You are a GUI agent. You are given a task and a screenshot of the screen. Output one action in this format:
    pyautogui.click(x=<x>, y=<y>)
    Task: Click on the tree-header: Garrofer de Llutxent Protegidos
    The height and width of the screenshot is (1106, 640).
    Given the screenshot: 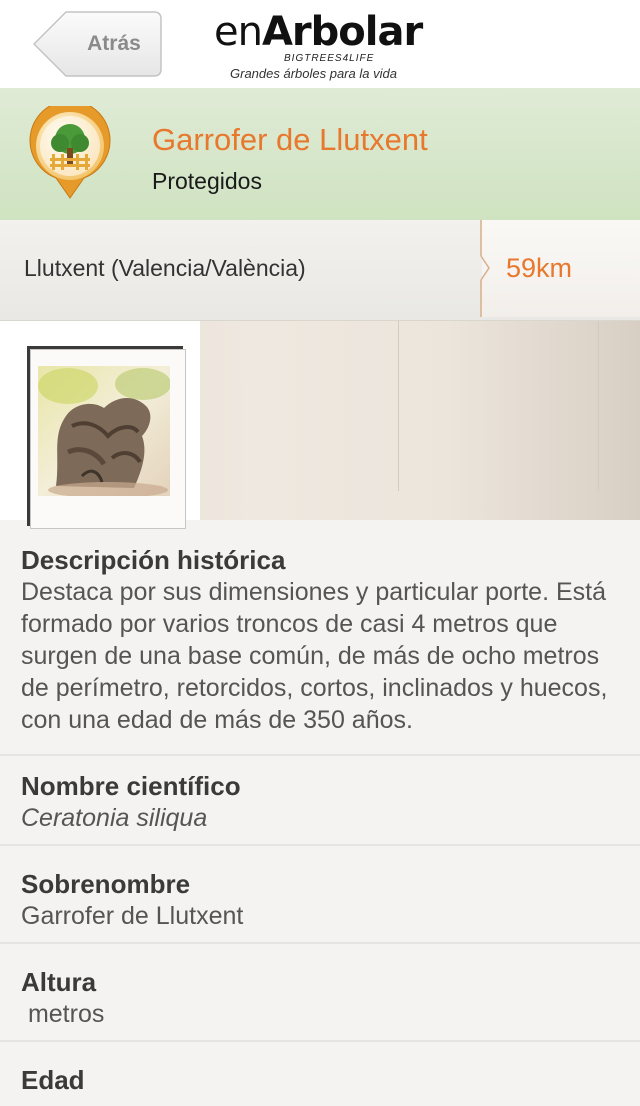 What is the action you would take?
    pyautogui.click(x=320, y=154)
    